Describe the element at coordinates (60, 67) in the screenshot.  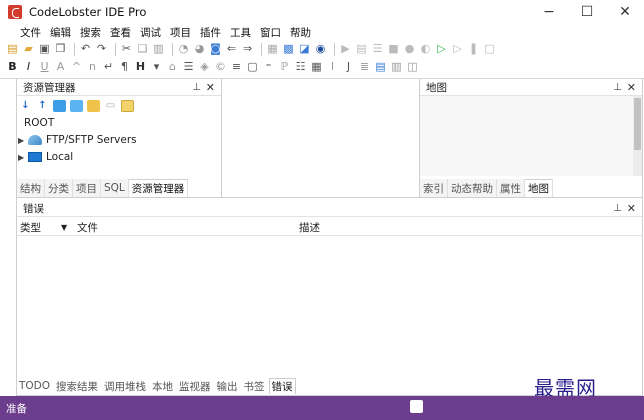
I see `font-icon: A` at that location.